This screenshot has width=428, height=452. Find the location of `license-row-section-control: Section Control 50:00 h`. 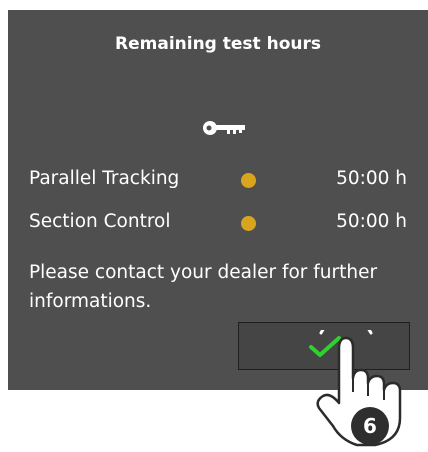

license-row-section-control: Section Control 50:00 h is located at coordinates (218, 223).